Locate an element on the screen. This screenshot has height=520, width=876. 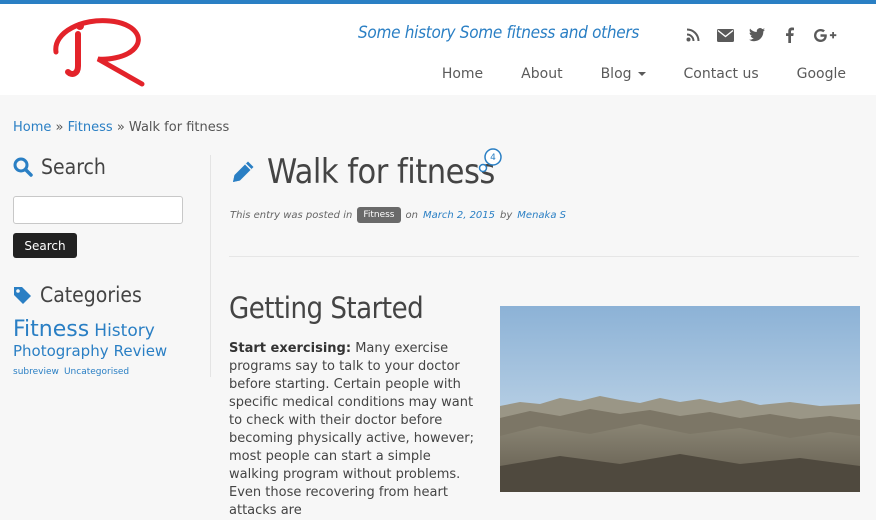
sidebar-divider is located at coordinates (210, 266).